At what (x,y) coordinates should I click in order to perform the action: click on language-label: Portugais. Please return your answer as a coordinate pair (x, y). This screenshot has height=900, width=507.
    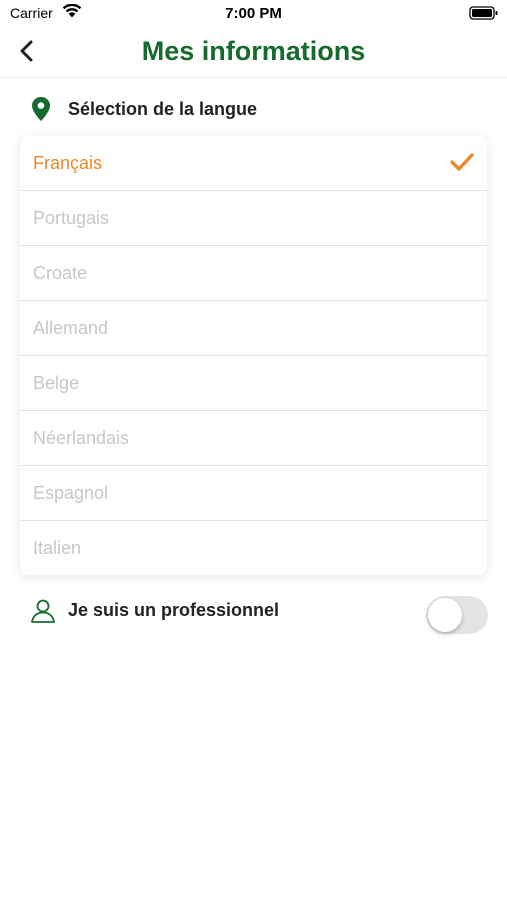
    Looking at the image, I should click on (71, 217).